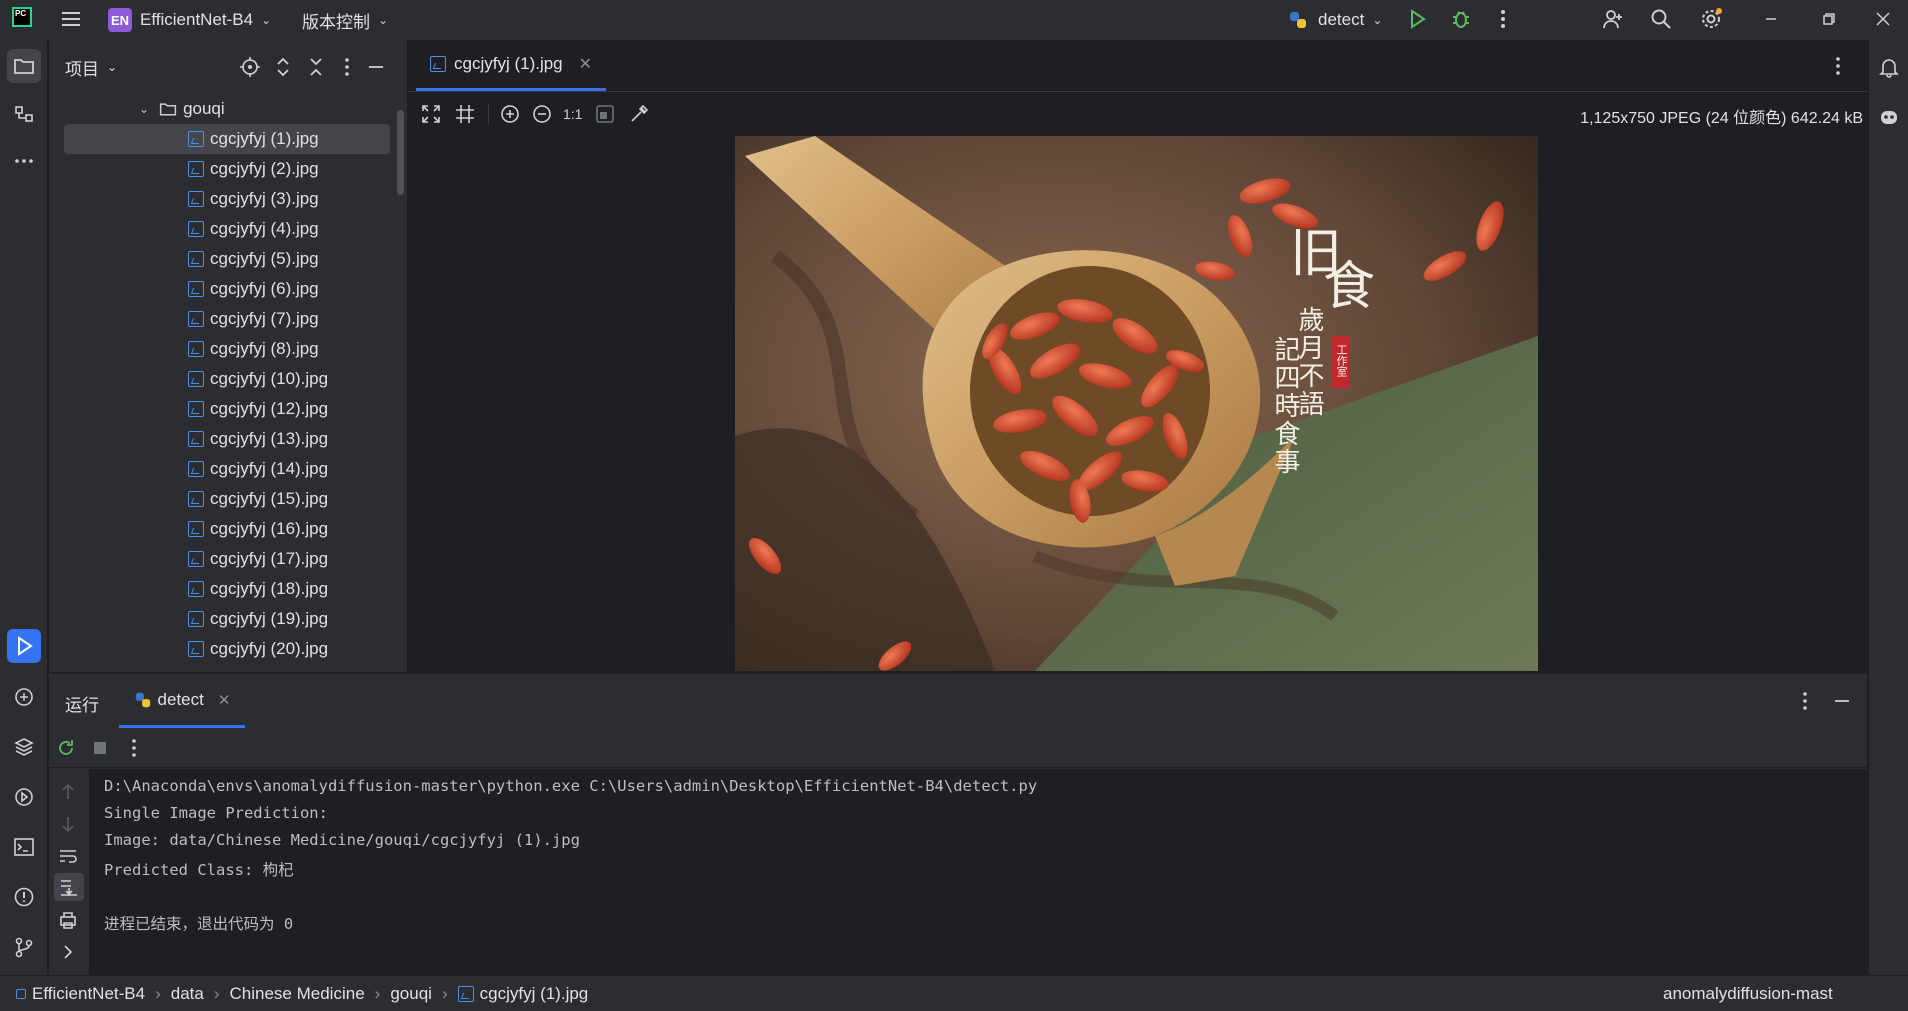 The image size is (1908, 1011). I want to click on collapse-all-button, so click(316, 67).